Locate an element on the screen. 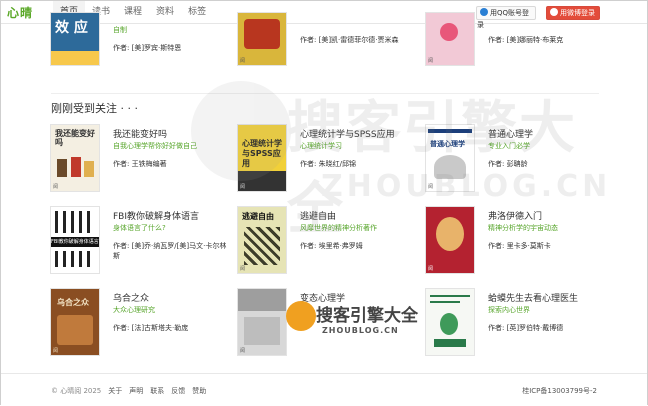 The height and width of the screenshot is (406, 648). footer-link-statement: 声明 is located at coordinates (136, 391).